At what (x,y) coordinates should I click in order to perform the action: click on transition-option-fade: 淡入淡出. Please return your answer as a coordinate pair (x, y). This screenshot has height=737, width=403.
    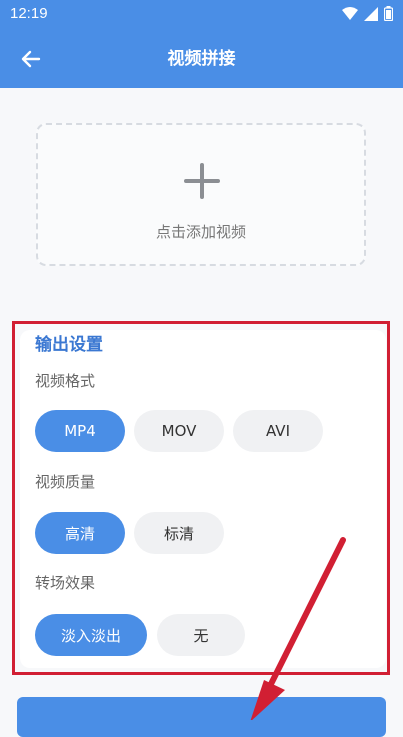
    Looking at the image, I should click on (91, 635).